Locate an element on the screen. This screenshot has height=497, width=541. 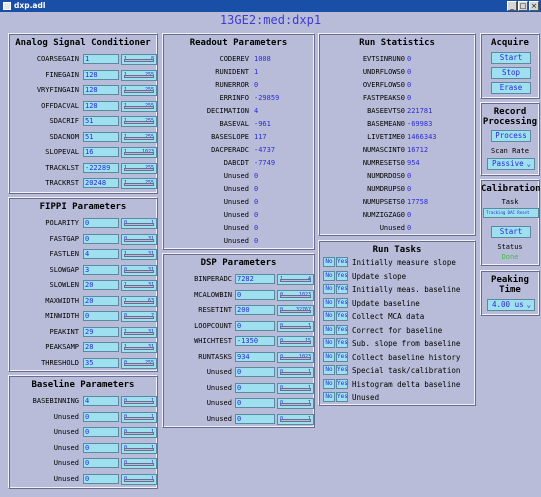
fippi-value-field: 4 is located at coordinates (101, 254).